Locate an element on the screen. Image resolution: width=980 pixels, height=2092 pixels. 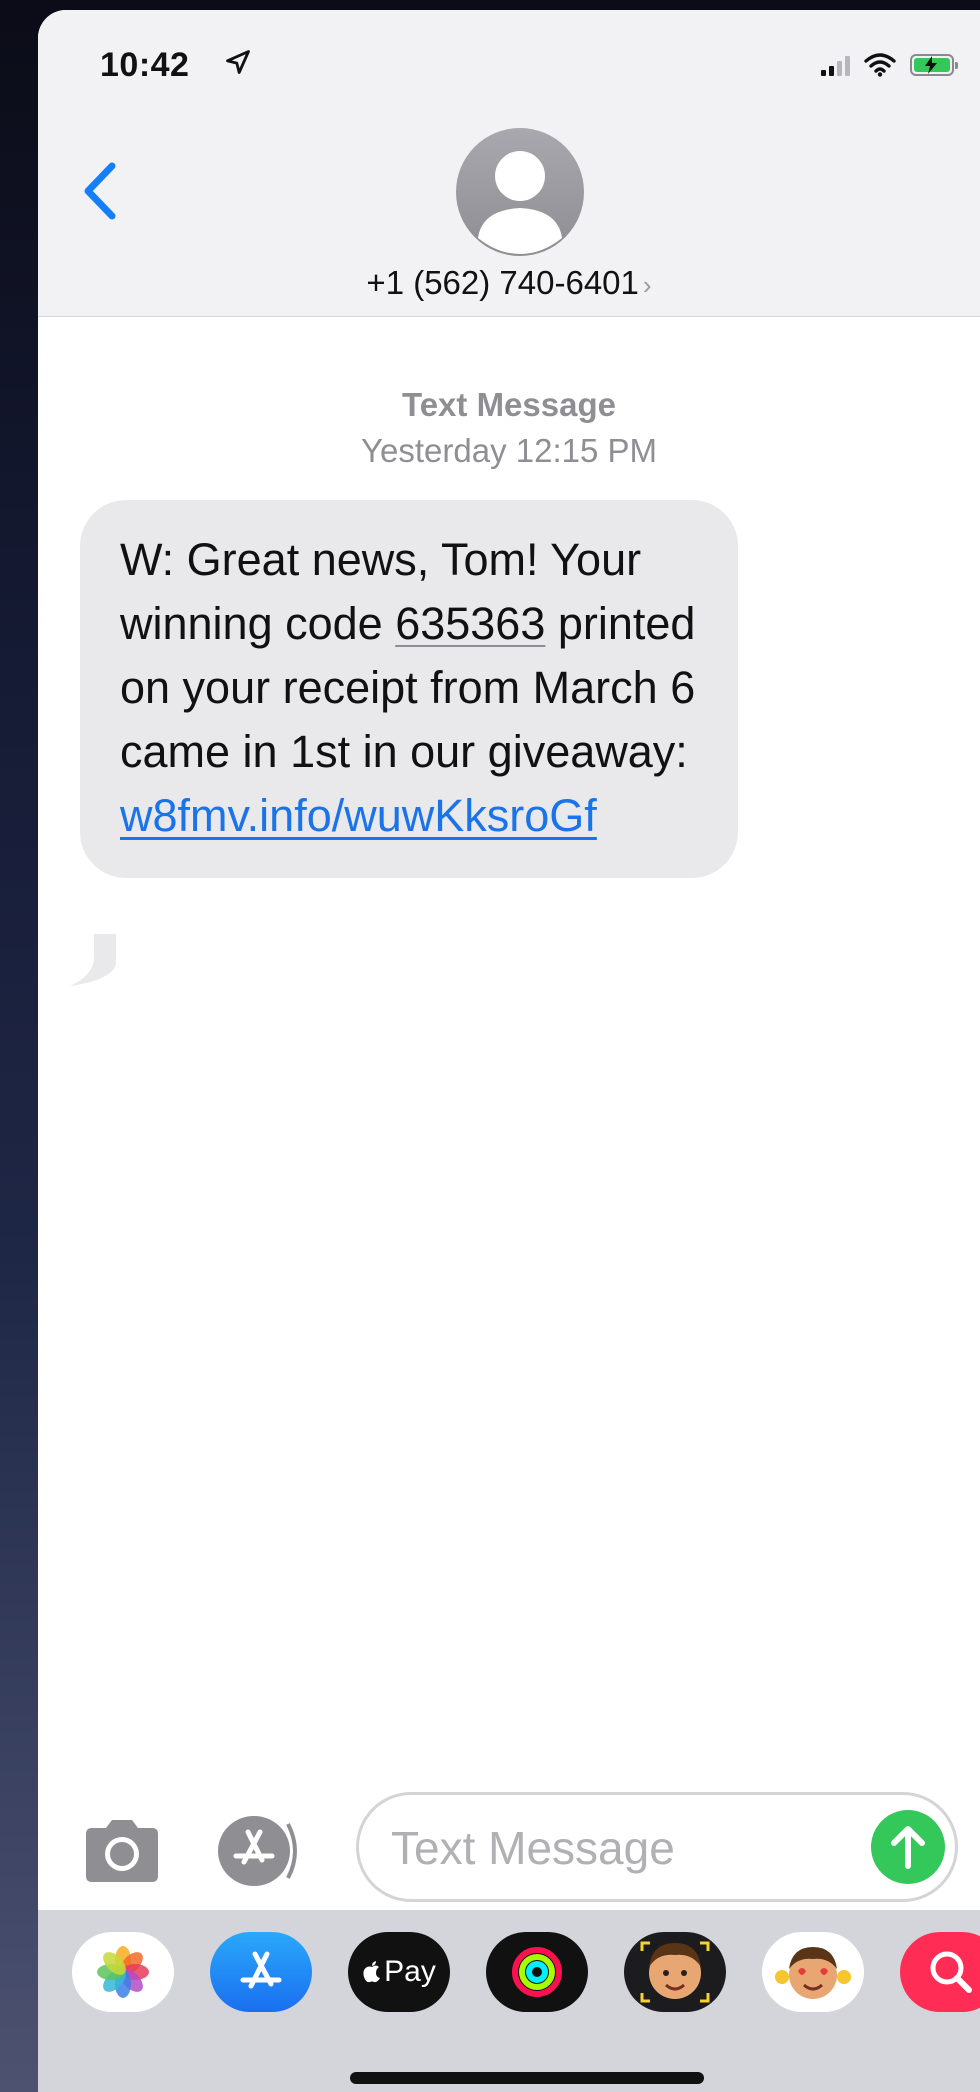
message-timestamp: Yesterday 12:15 PM is located at coordinates (509, 450).